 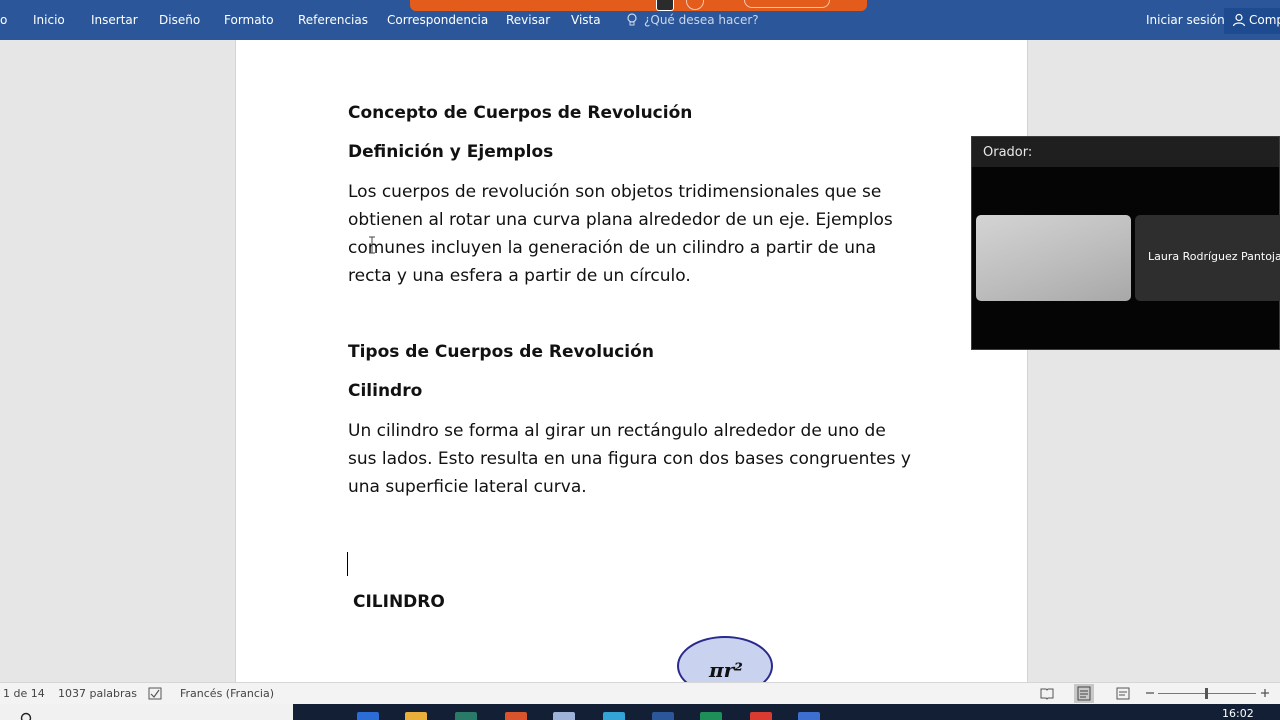 What do you see at coordinates (1185, 20) in the screenshot?
I see `sign-in-link: Iniciar sesión` at bounding box center [1185, 20].